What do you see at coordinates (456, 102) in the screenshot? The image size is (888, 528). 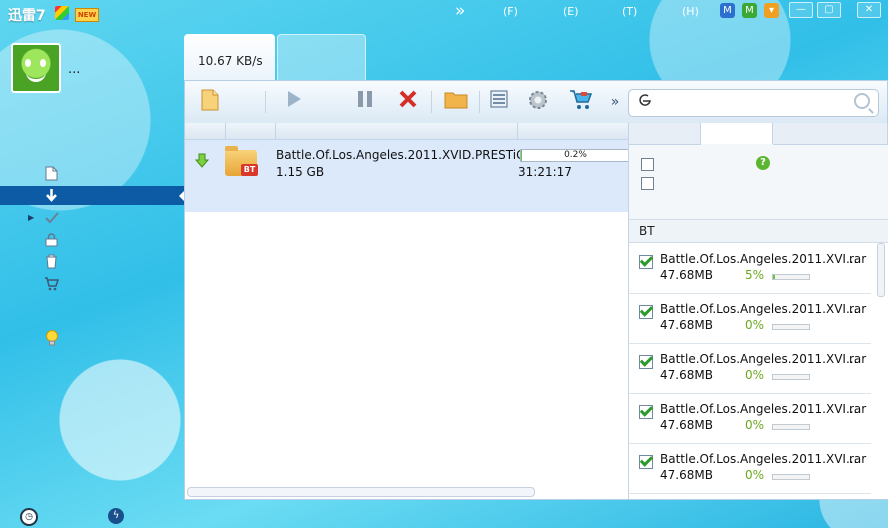 I see `folder-icon` at bounding box center [456, 102].